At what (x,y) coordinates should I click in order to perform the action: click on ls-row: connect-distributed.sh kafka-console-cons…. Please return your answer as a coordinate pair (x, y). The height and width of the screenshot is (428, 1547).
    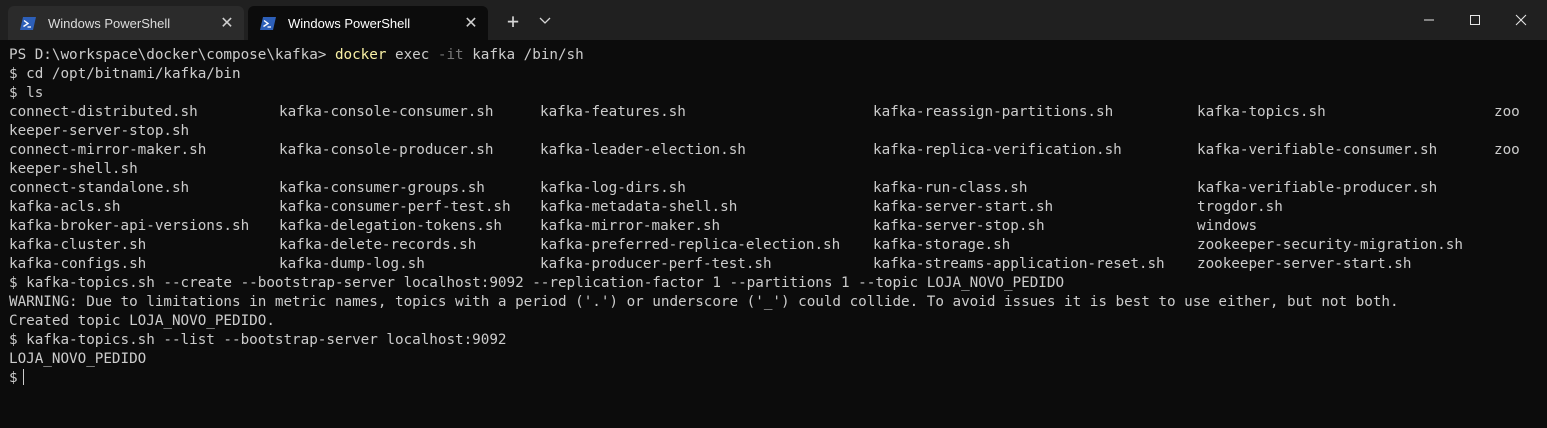
    Looking at the image, I should click on (774, 112).